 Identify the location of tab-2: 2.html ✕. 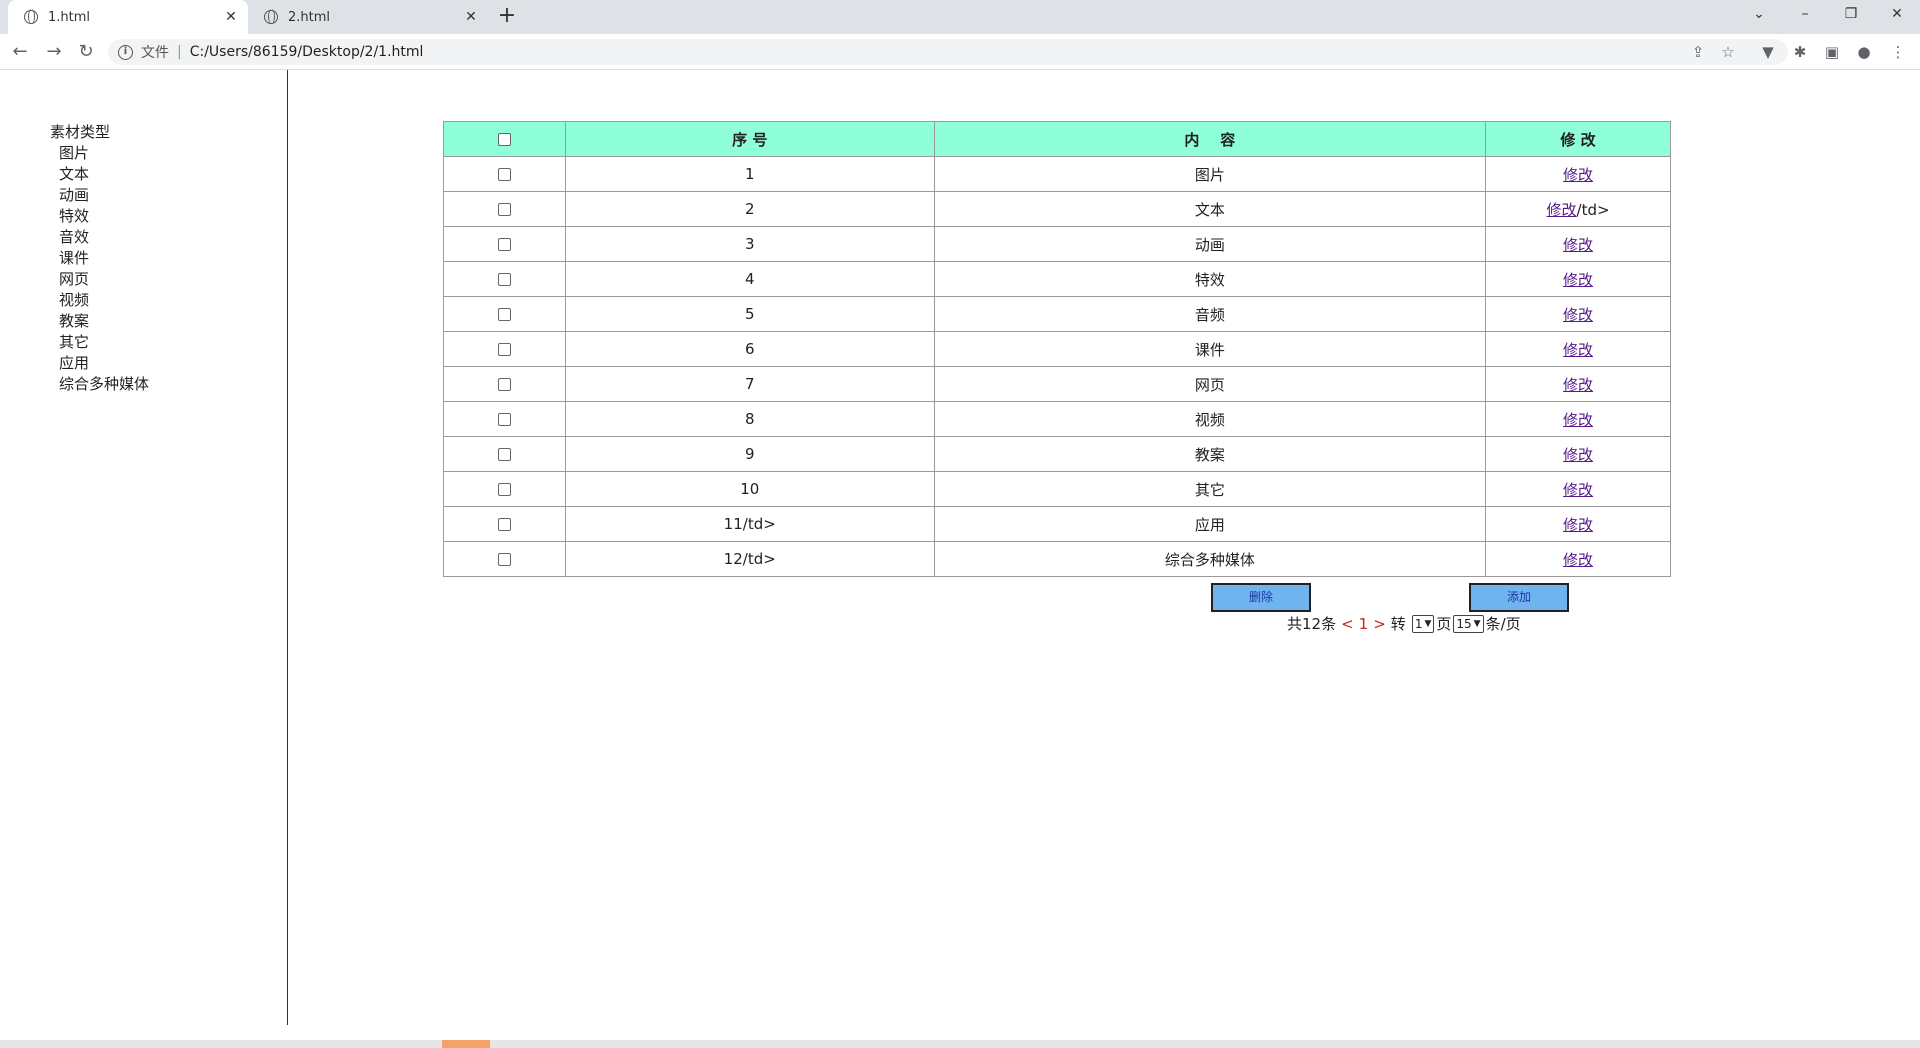
(368, 17).